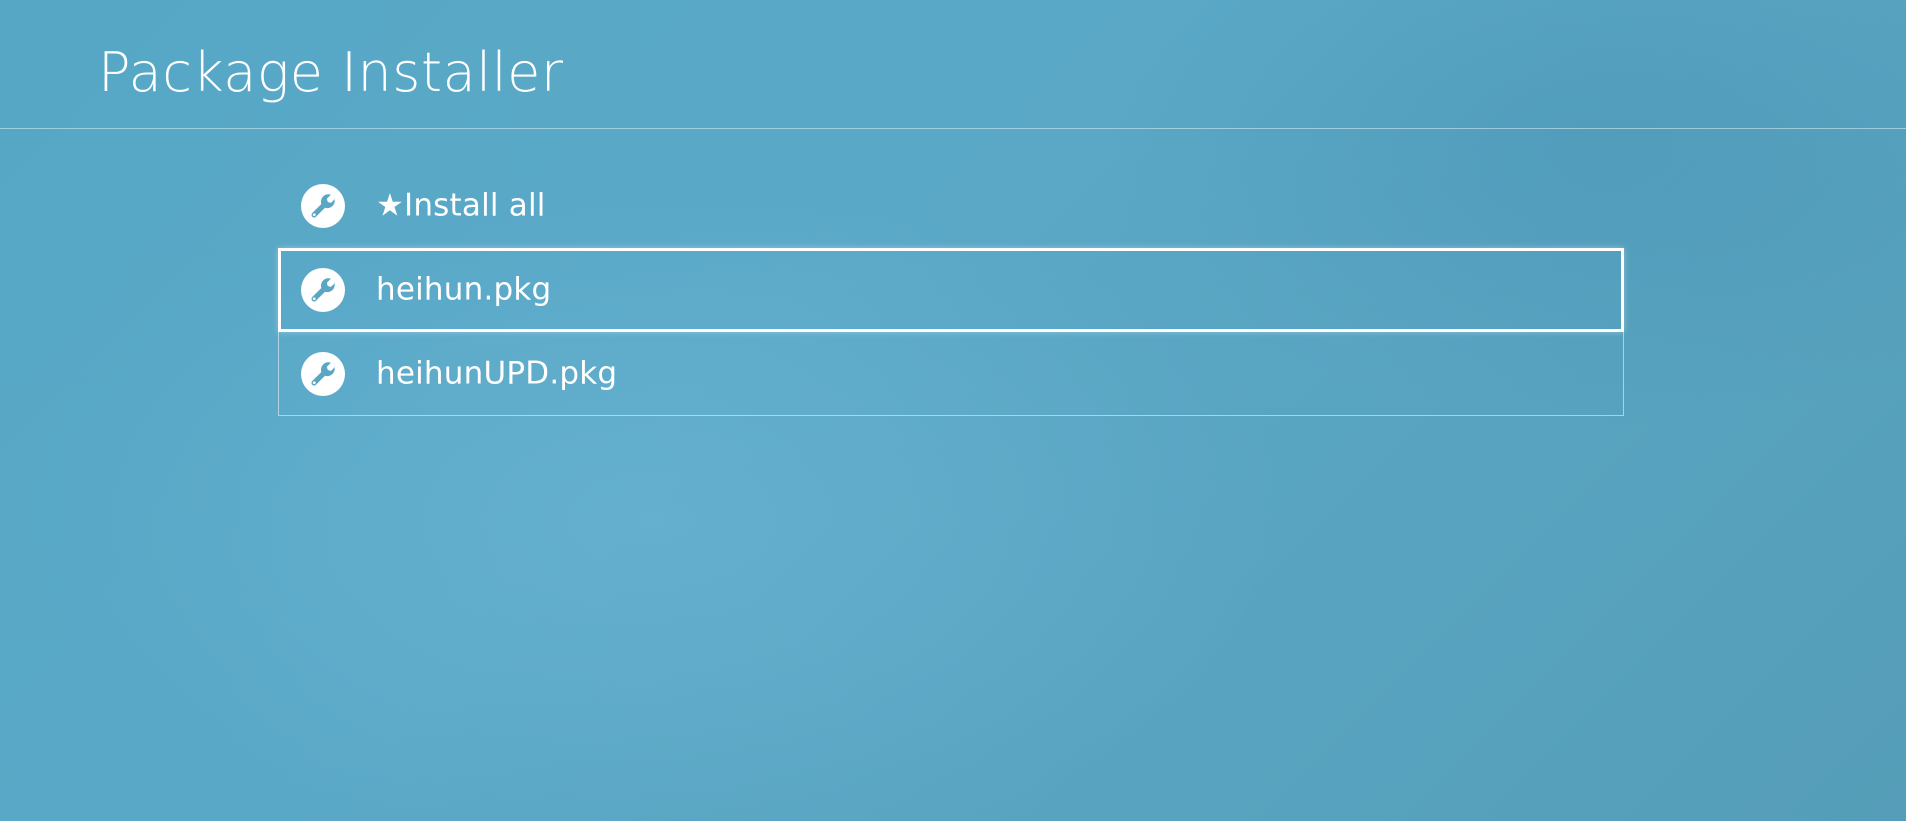 This screenshot has width=1906, height=821. Describe the element at coordinates (464, 289) in the screenshot. I see `list-item-label: heihun.pkg` at that location.